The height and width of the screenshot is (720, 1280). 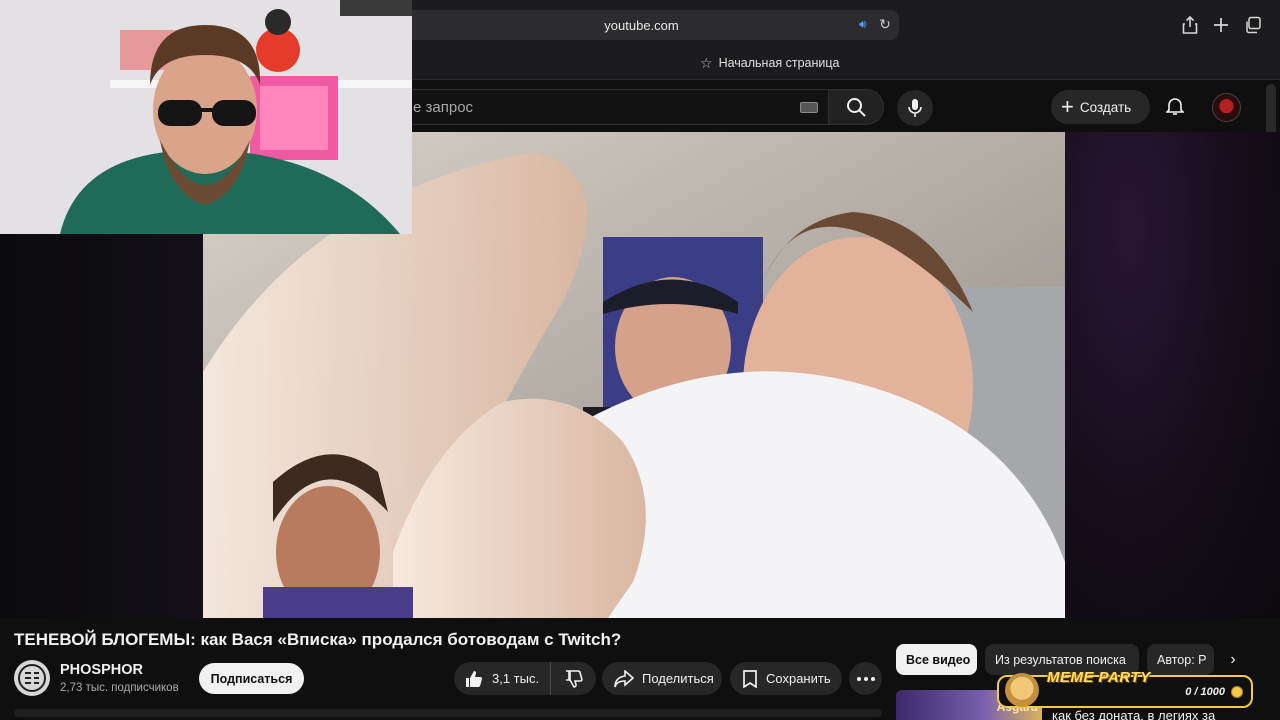 I want to click on search-icon, so click(x=856, y=107).